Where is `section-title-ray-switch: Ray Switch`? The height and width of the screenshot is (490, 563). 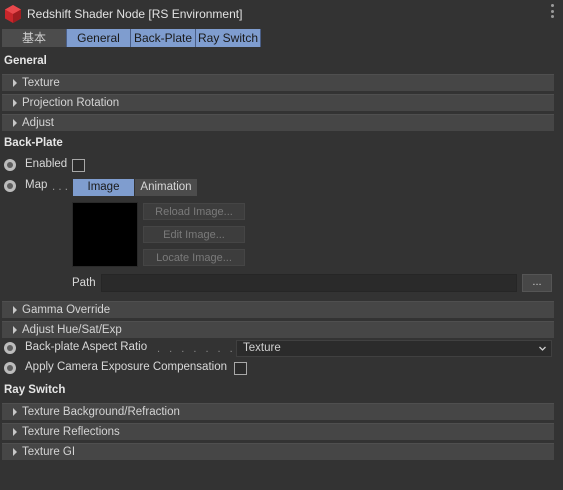 section-title-ray-switch: Ray Switch is located at coordinates (35, 390).